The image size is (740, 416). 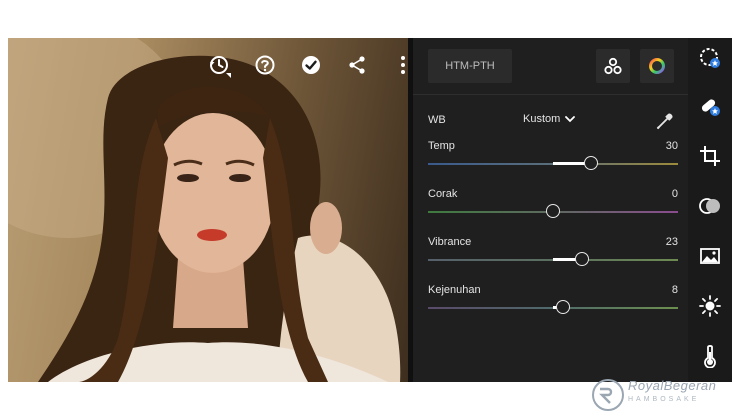 I want to click on tool-rail, so click(x=710, y=210).